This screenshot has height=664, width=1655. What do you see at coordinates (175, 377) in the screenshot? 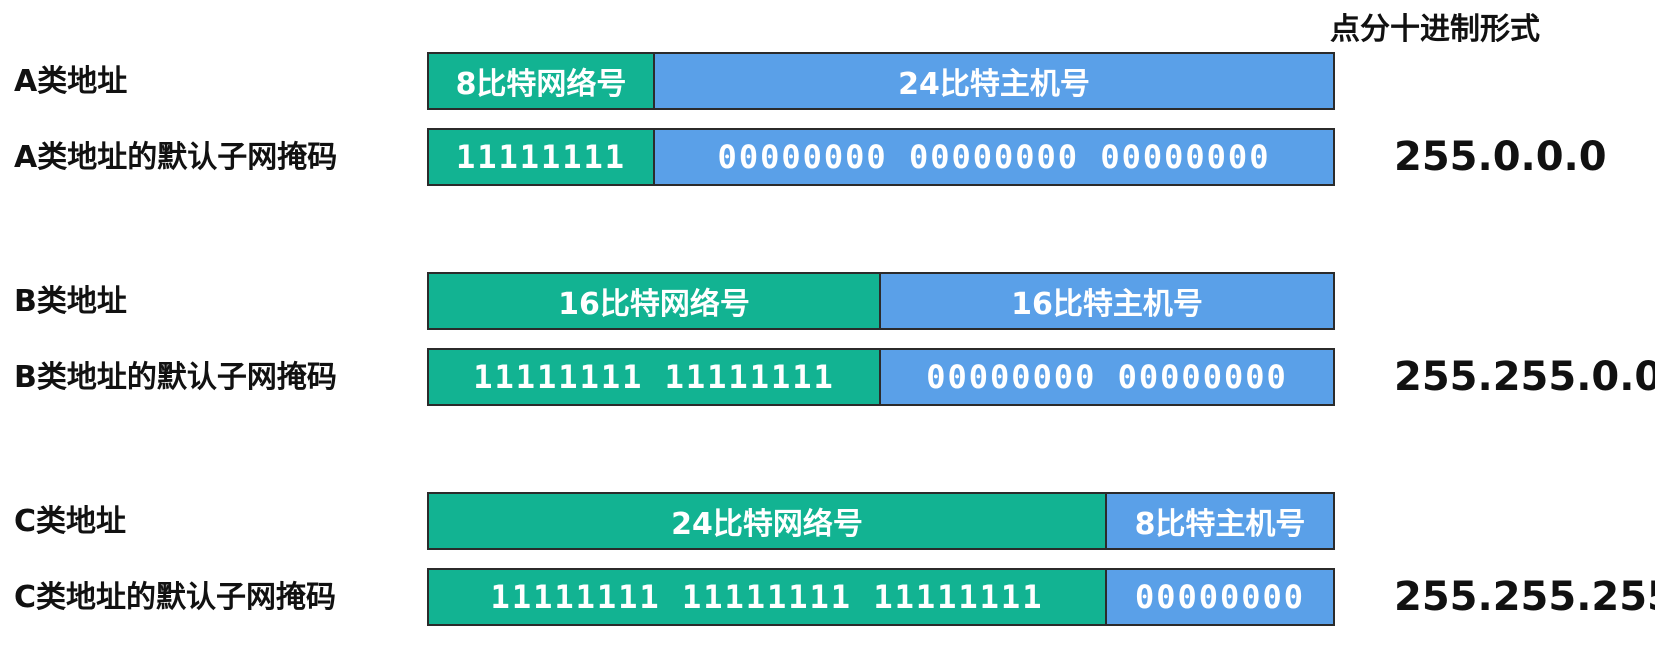
I see `class-b-mask-label: B类地址的默认子网掩码` at bounding box center [175, 377].